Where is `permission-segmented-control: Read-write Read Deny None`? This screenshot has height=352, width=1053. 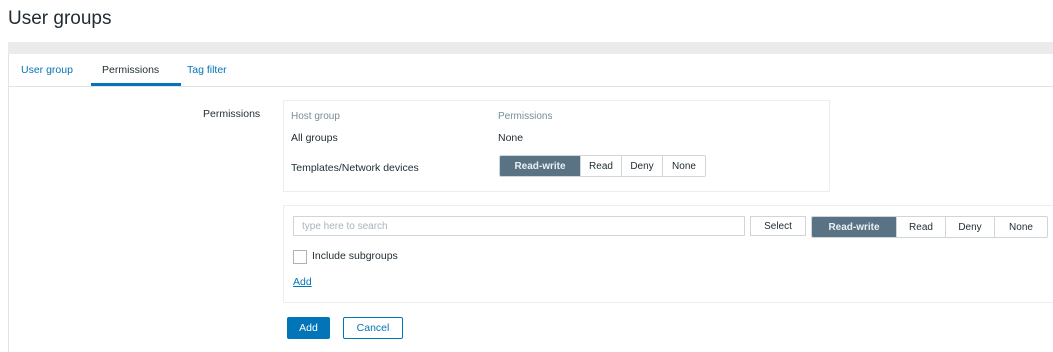
permission-segmented-control: Read-write Read Deny None is located at coordinates (602, 166).